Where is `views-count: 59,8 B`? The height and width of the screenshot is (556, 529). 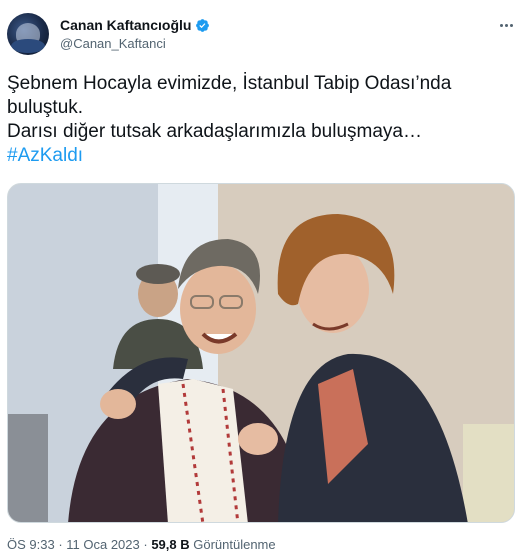 views-count: 59,8 B is located at coordinates (170, 544).